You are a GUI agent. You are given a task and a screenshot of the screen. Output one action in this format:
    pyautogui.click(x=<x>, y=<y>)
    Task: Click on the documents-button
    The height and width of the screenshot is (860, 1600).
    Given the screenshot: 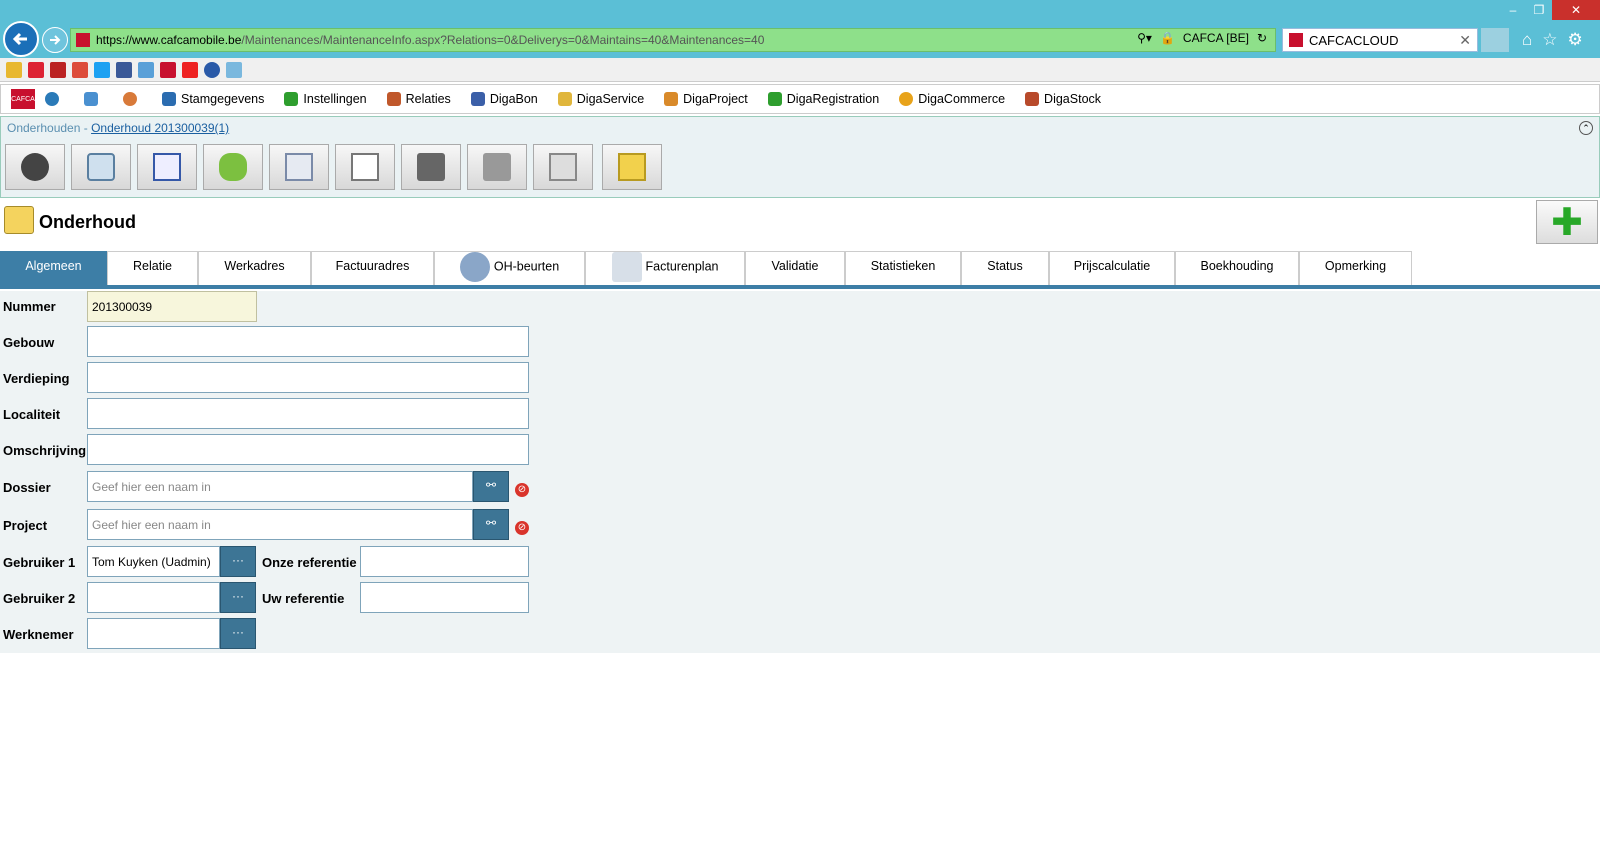 What is the action you would take?
    pyautogui.click(x=365, y=167)
    